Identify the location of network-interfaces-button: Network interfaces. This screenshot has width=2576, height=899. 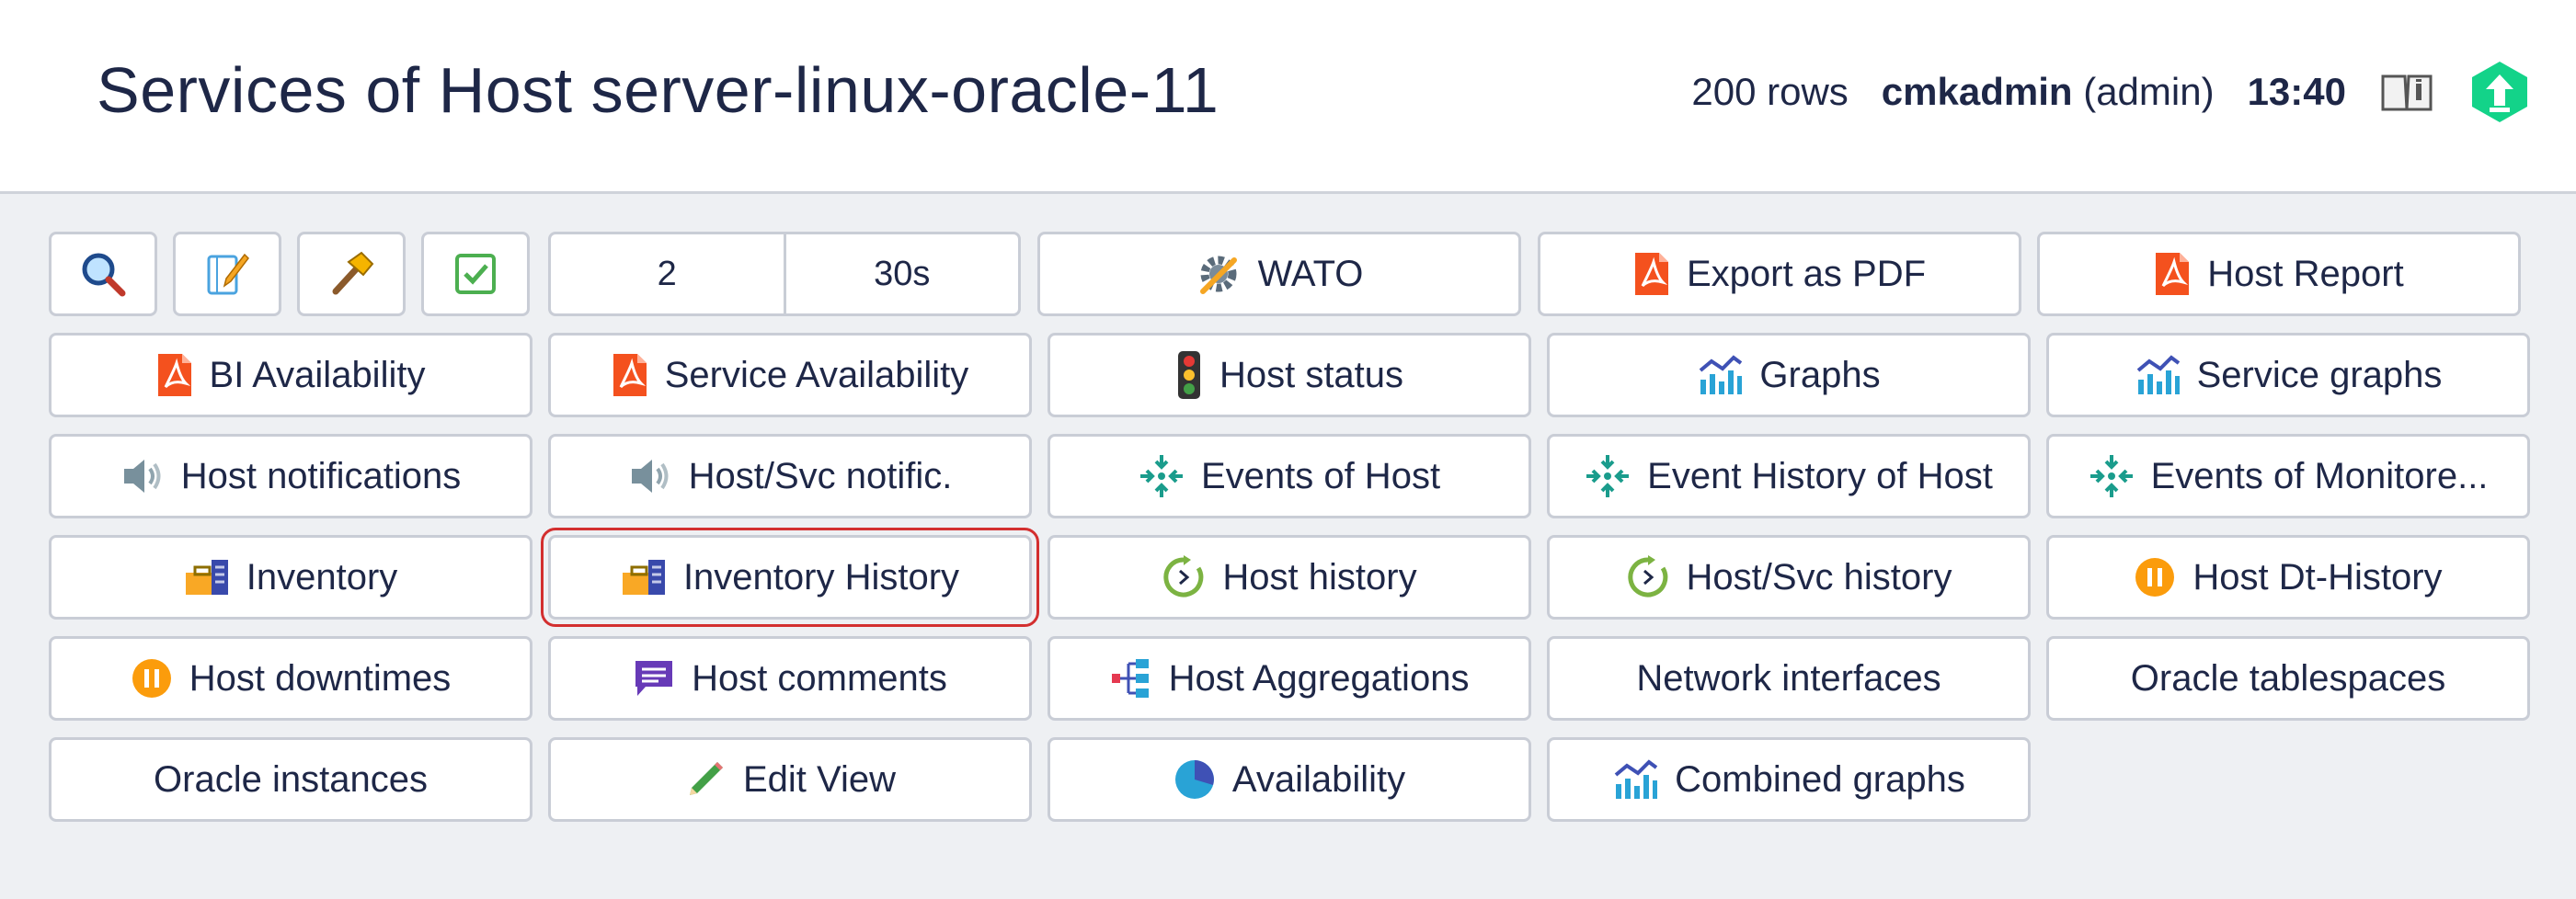
(1789, 678).